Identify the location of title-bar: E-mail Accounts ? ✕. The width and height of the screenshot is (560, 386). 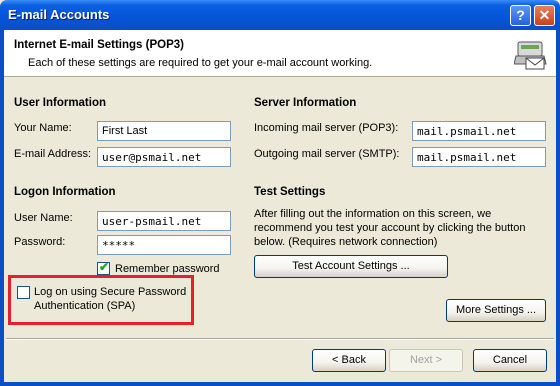
(280, 15).